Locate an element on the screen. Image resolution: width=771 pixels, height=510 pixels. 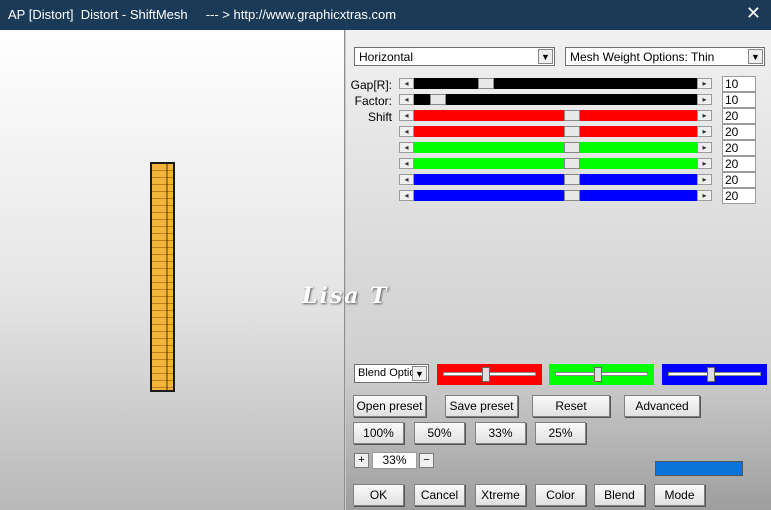
preview-mesh-image is located at coordinates (162, 277).